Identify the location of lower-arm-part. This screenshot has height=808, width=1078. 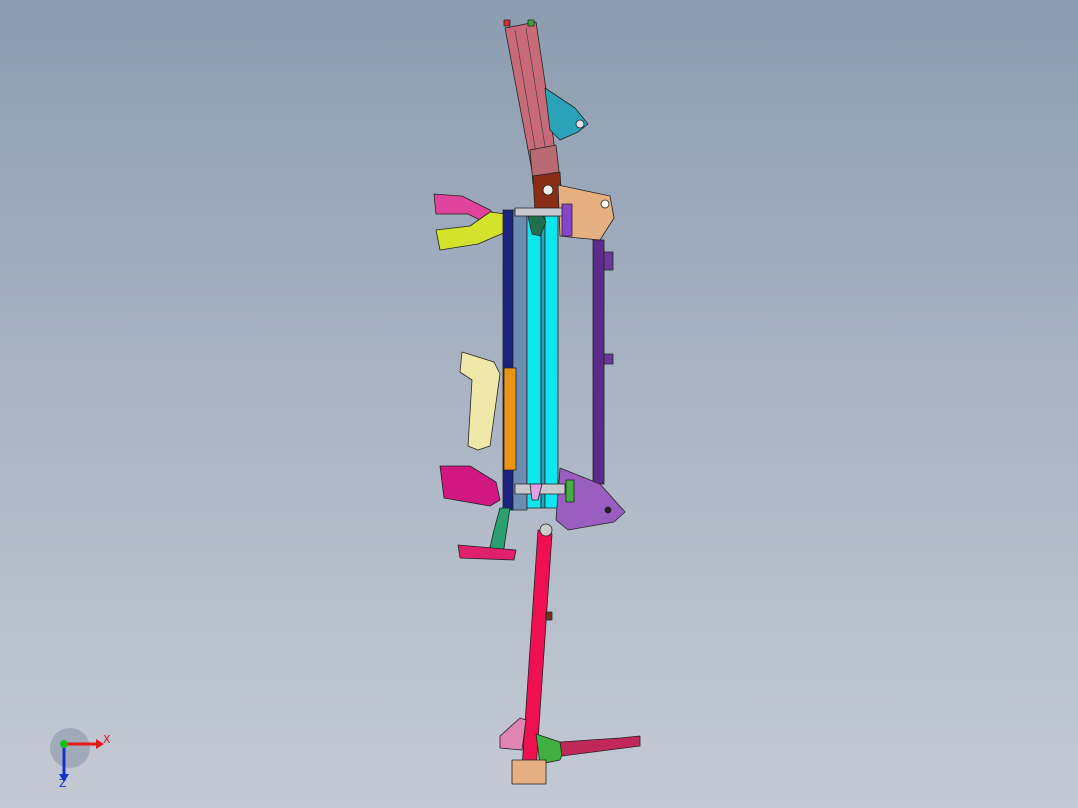
(537, 650).